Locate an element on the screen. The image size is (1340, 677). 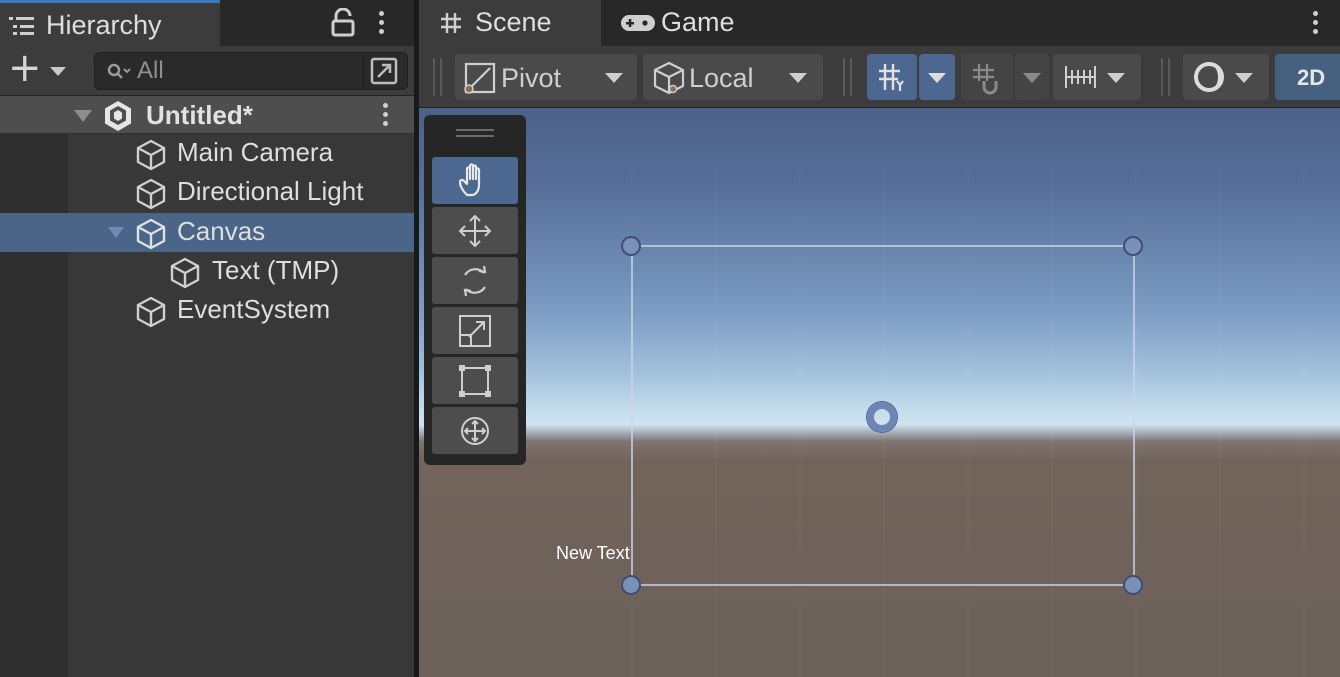
tab-scene: Scene is located at coordinates (510, 23).